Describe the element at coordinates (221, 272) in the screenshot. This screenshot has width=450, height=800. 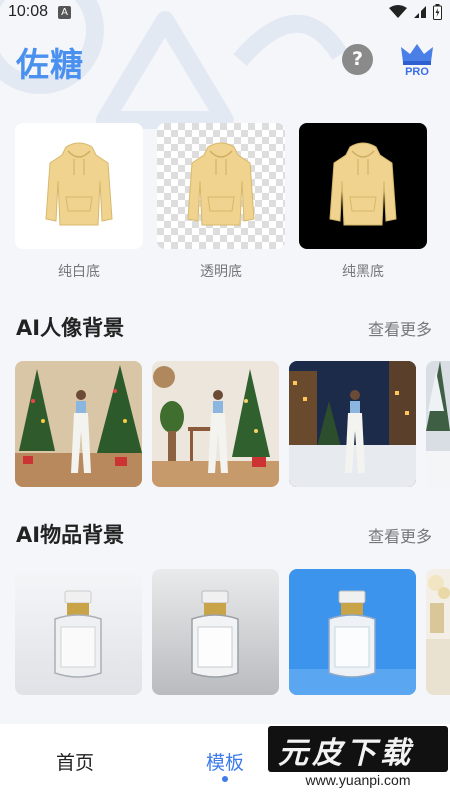
I see `preset-label: 透明底` at that location.